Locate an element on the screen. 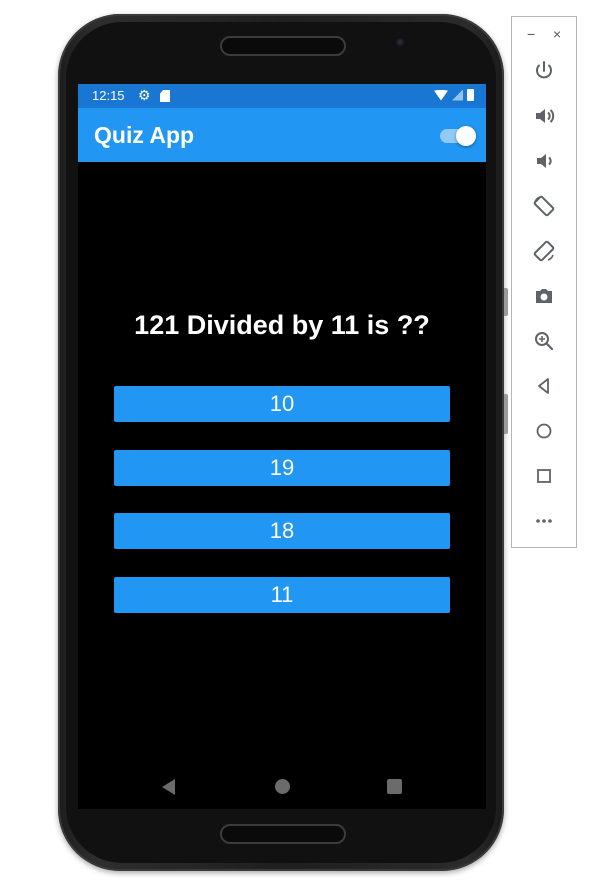  status-bar: 12:15 ⚙ is located at coordinates (282, 96).